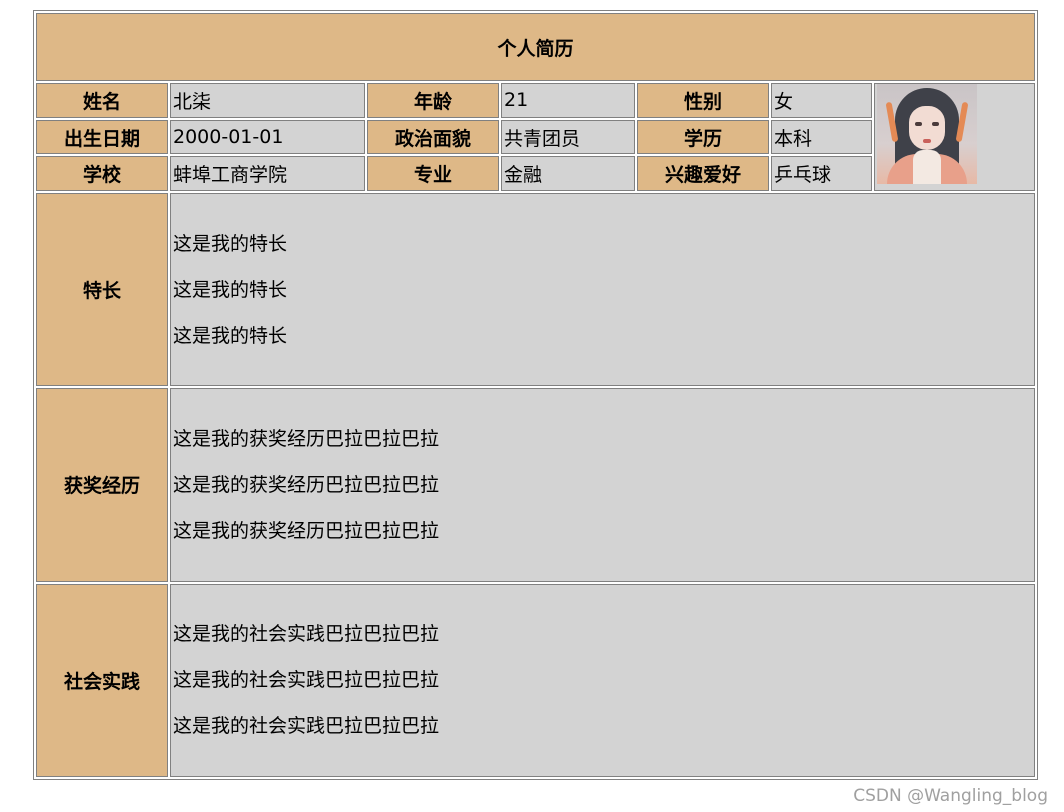 The image size is (1064, 812). I want to click on hobby-value: 乒乓球, so click(821, 173).